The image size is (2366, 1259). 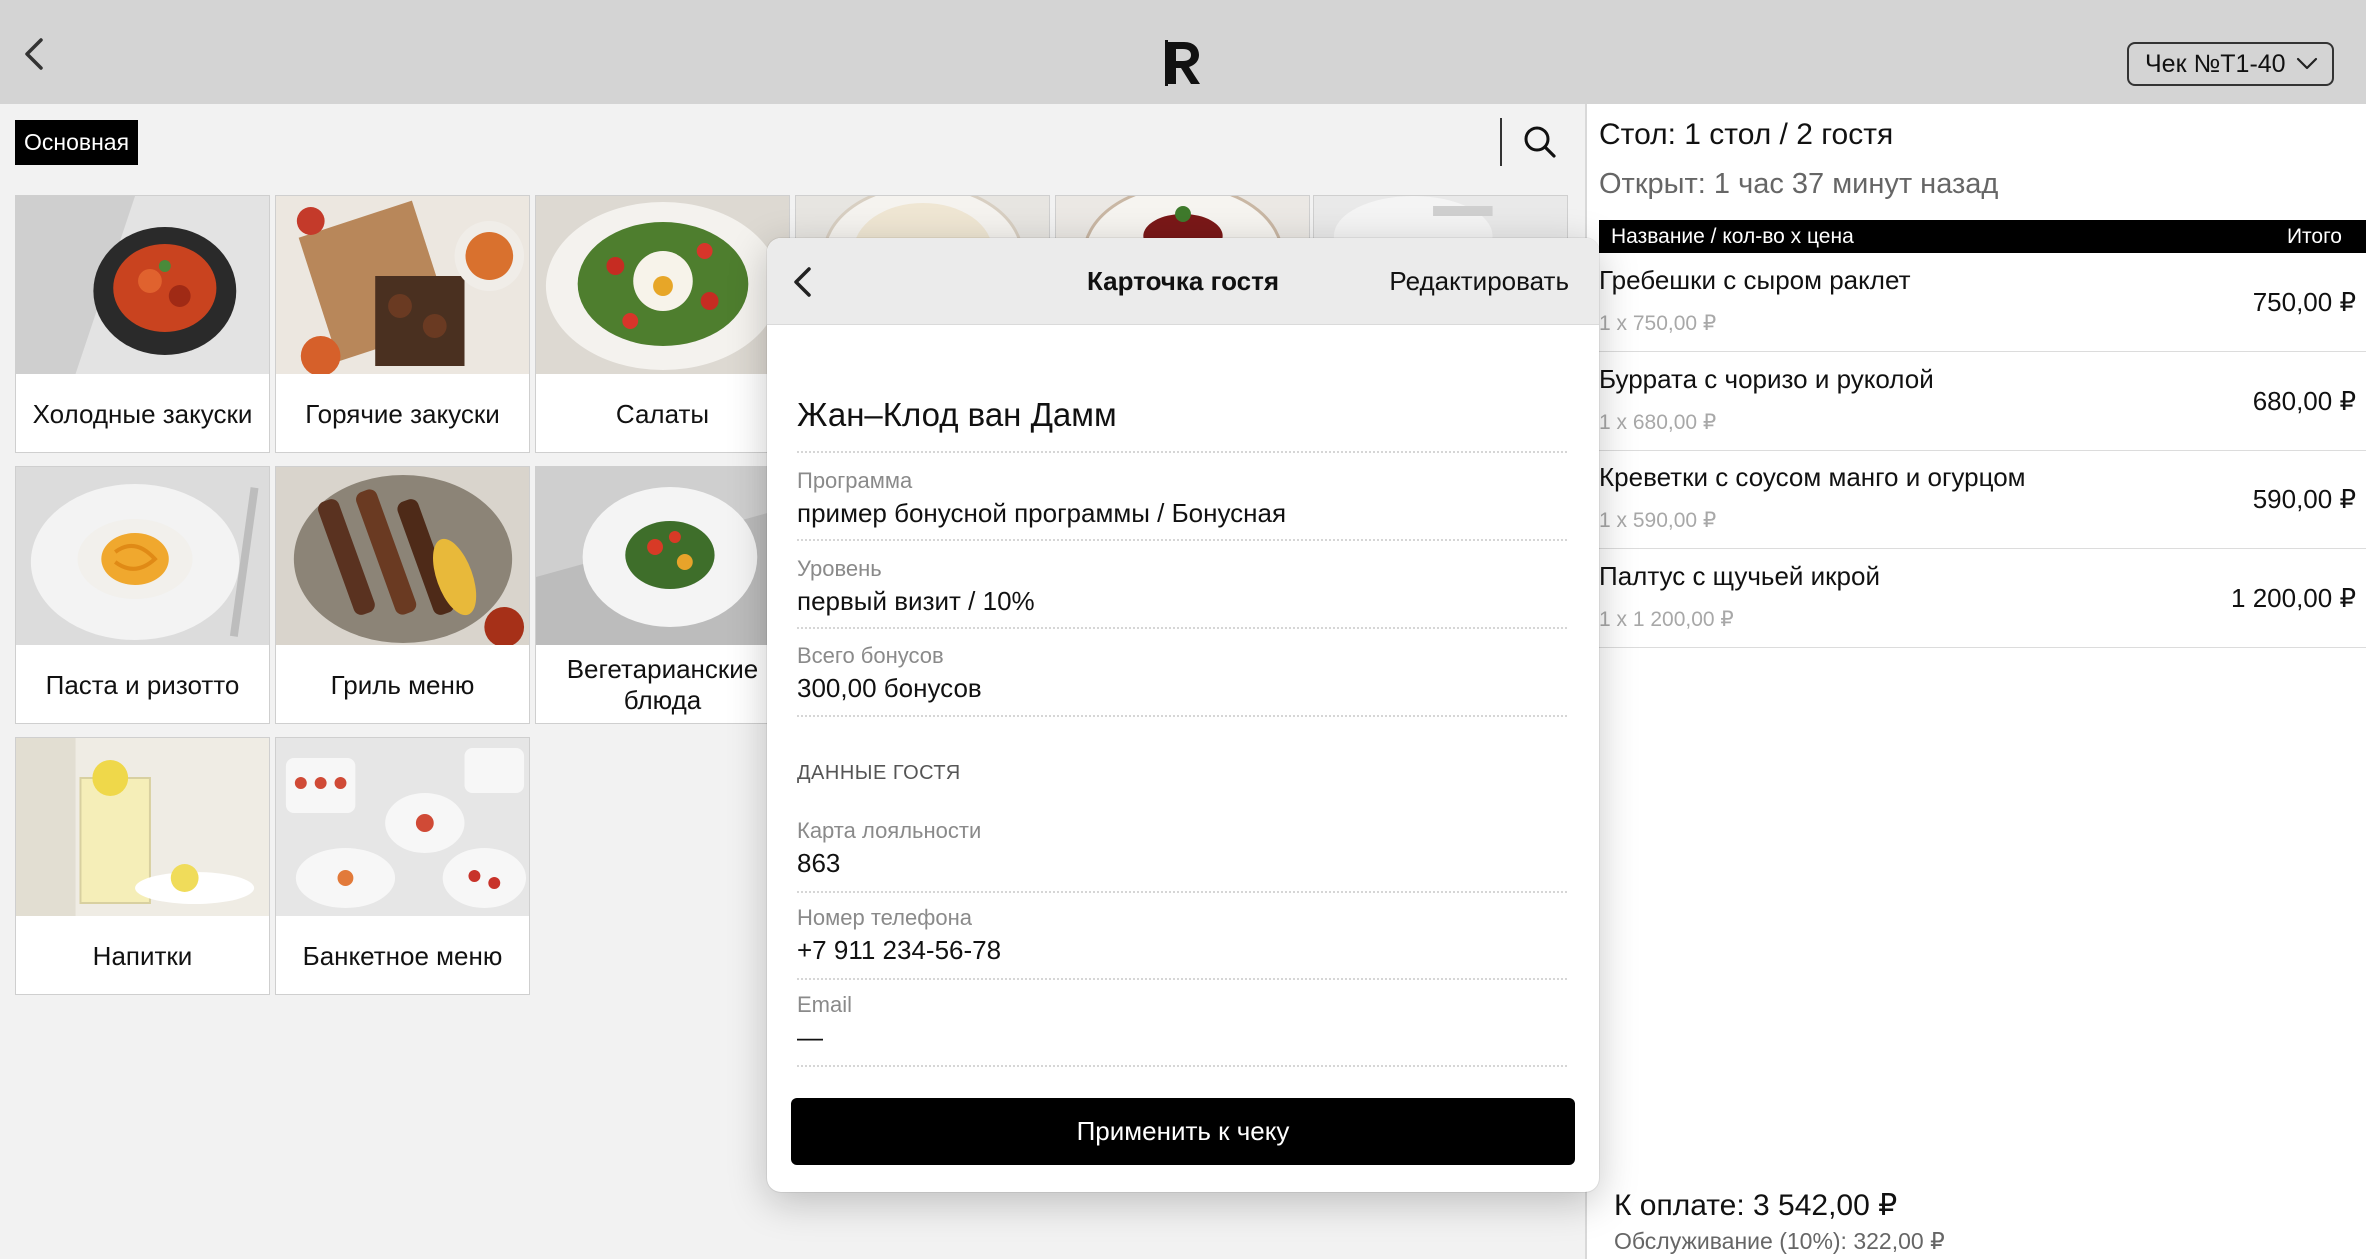 What do you see at coordinates (2293, 598) in the screenshot?
I see `item-total: 1 200,00 ₽` at bounding box center [2293, 598].